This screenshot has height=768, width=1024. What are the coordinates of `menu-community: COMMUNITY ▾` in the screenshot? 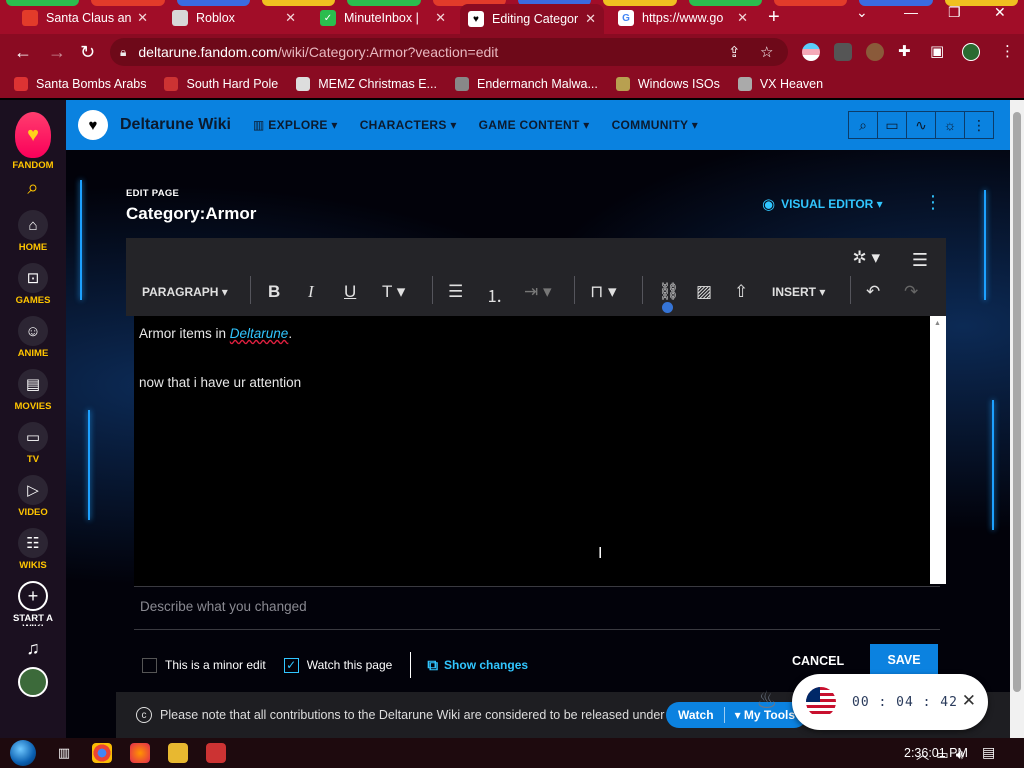 It's located at (655, 125).